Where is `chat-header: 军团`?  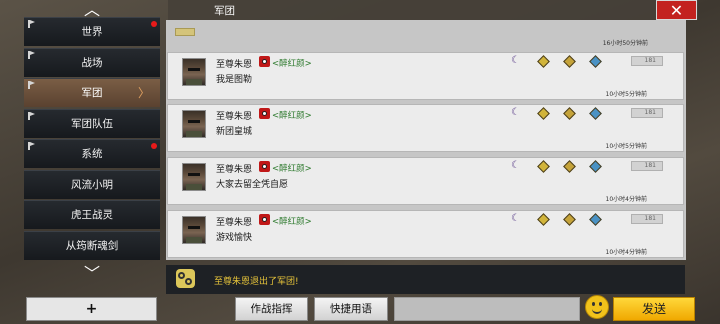 chat-header: 军团 is located at coordinates (433, 10).